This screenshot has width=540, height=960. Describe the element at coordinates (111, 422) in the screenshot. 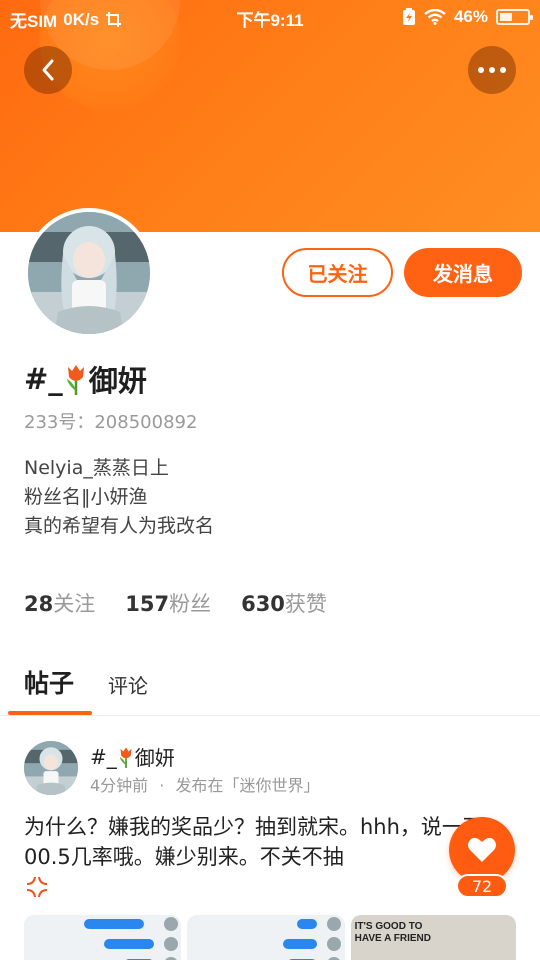

I see `user-id: 233号：208500892` at that location.